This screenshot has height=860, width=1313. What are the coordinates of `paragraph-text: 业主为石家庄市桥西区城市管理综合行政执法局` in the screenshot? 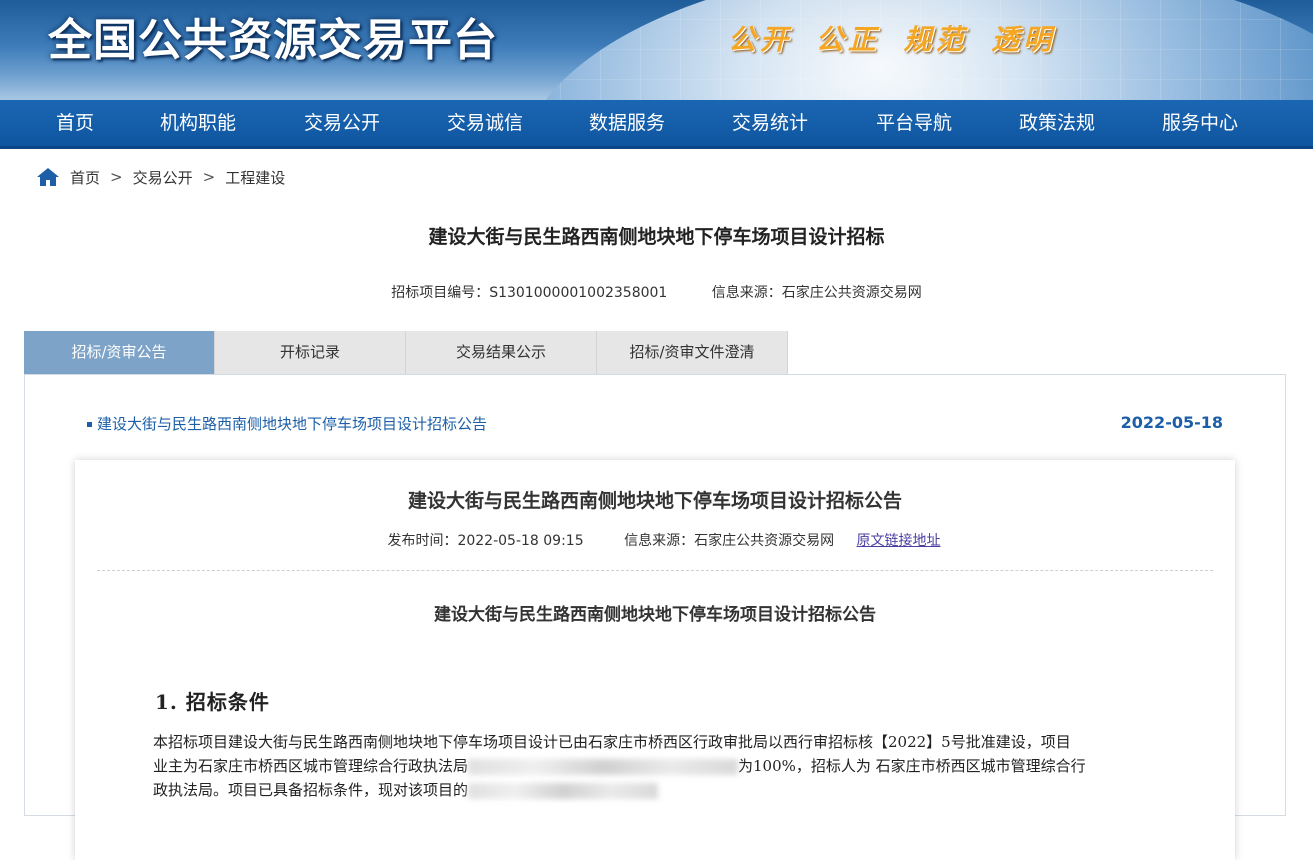 It's located at (311, 766).